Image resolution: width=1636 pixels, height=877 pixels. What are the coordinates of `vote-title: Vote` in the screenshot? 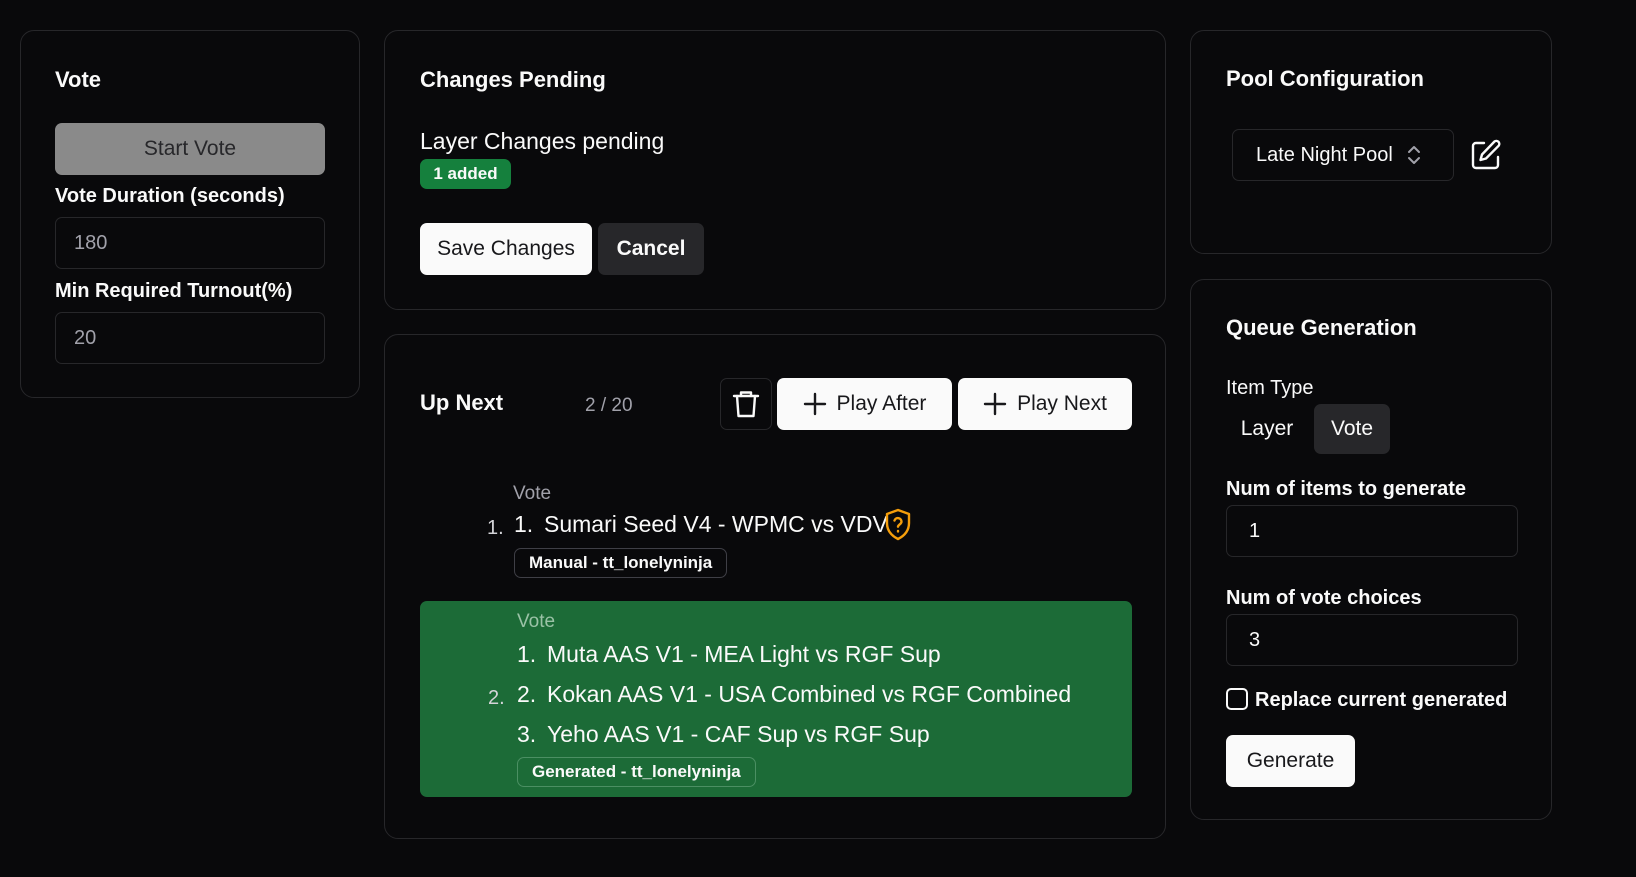 It's located at (78, 79).